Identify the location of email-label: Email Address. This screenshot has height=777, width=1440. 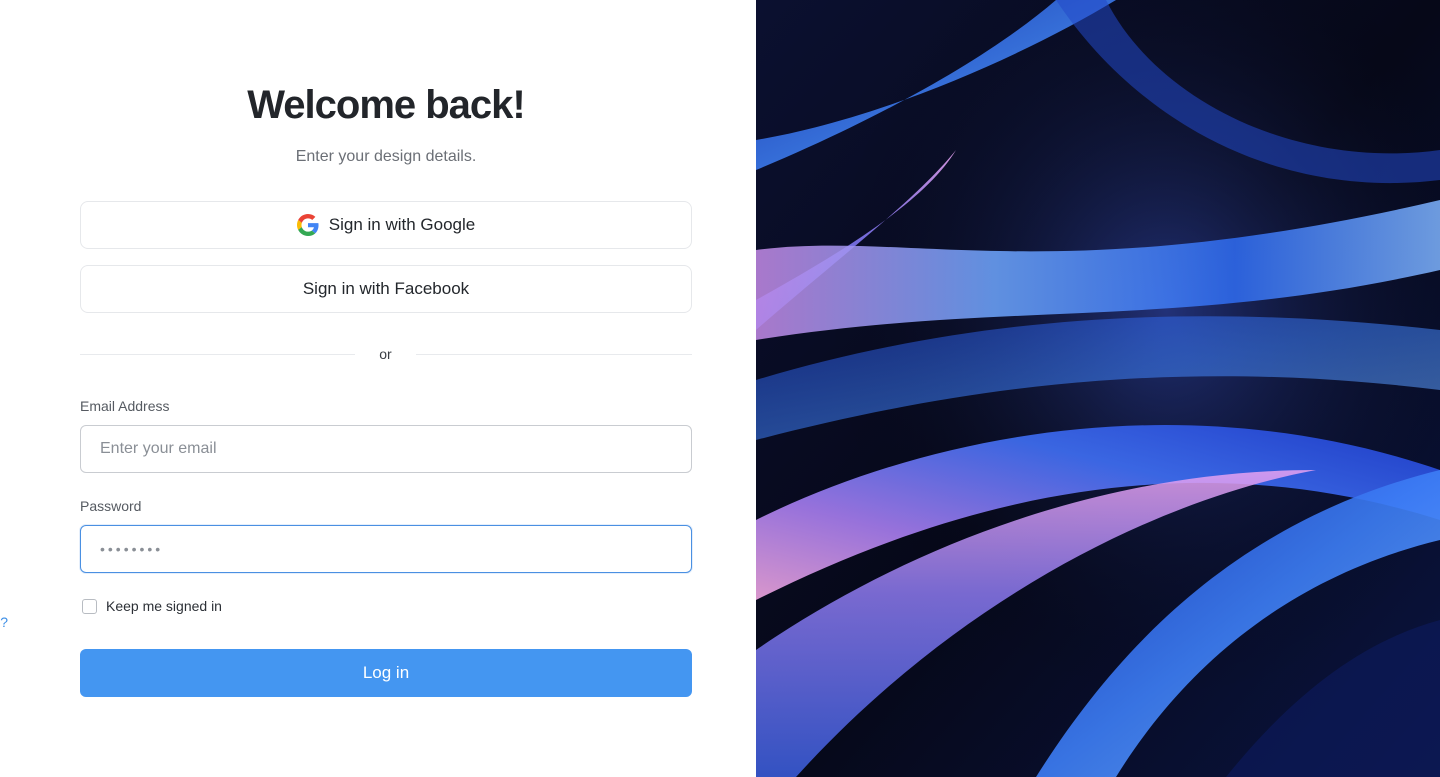
(125, 406).